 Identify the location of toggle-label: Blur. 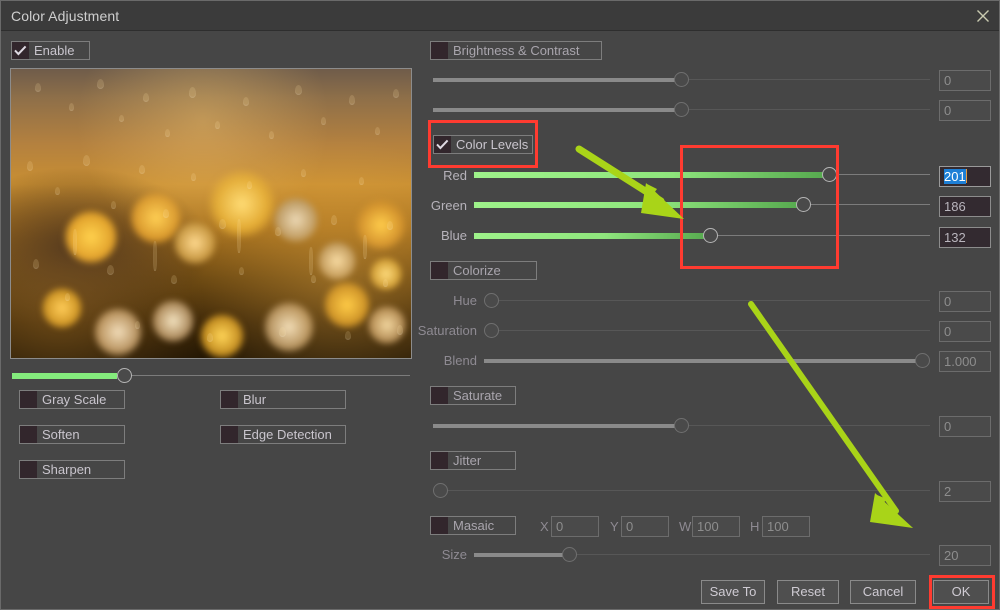
(255, 399).